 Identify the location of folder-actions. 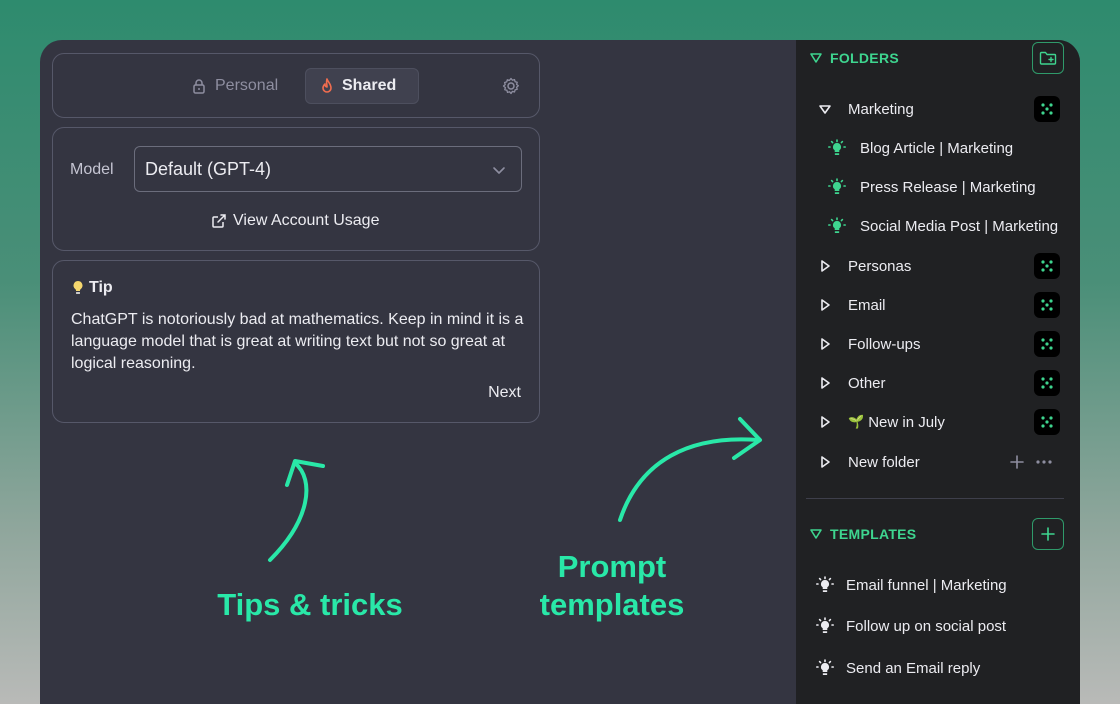
(1031, 462).